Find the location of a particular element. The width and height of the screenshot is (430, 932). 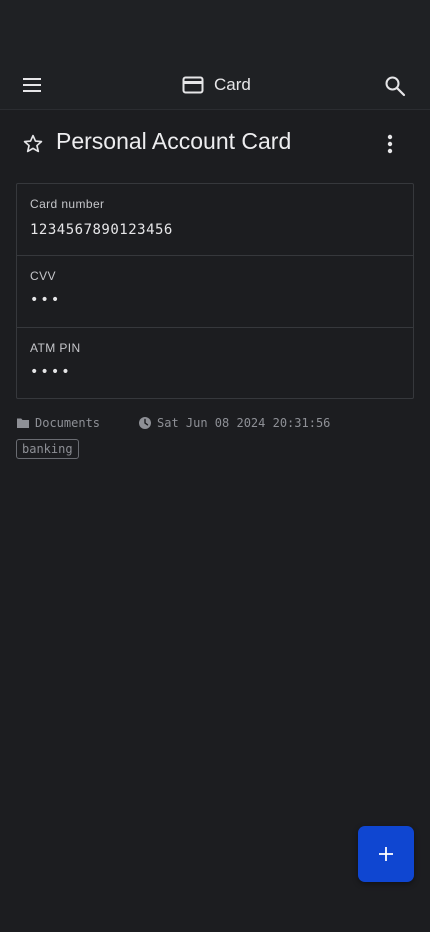

field-label: ATM PIN is located at coordinates (55, 348).